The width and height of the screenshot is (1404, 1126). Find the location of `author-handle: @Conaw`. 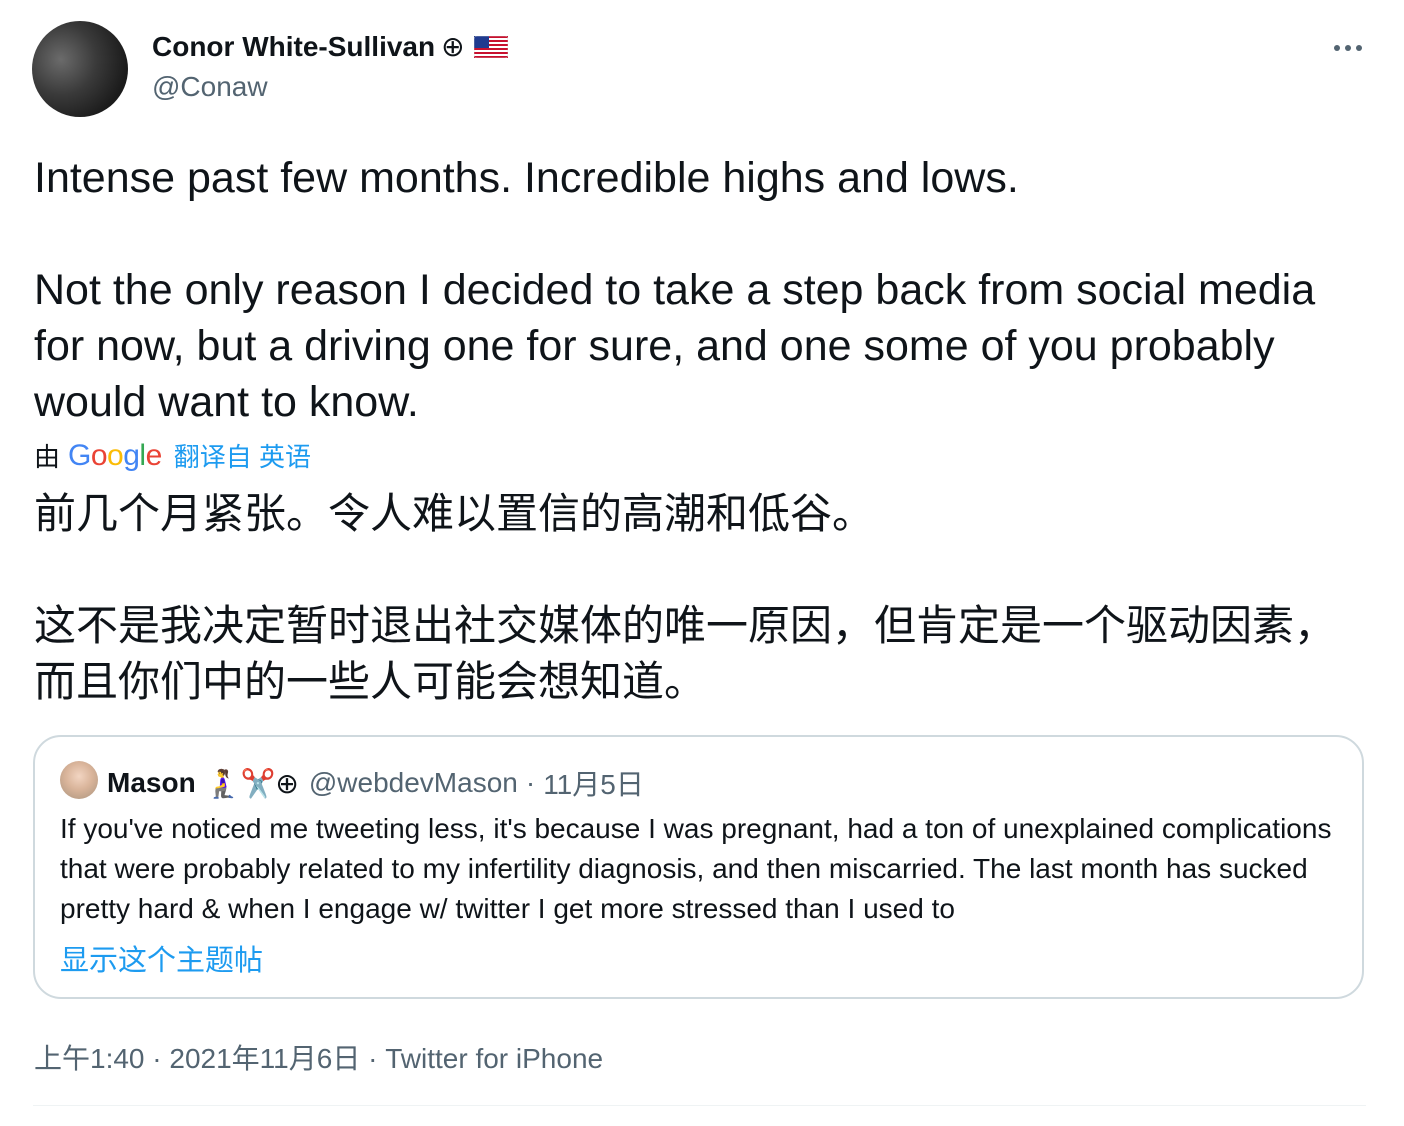

author-handle: @Conaw is located at coordinates (210, 87).